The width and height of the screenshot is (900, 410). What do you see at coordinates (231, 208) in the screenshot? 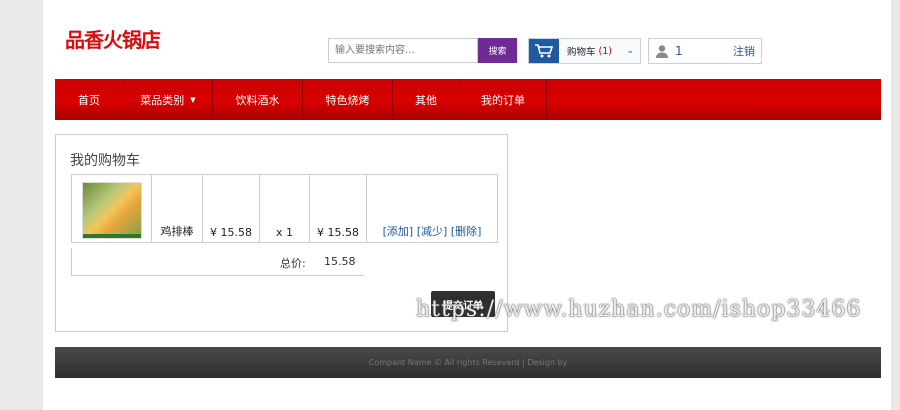
I see `product-price: ¥ 15.58` at bounding box center [231, 208].